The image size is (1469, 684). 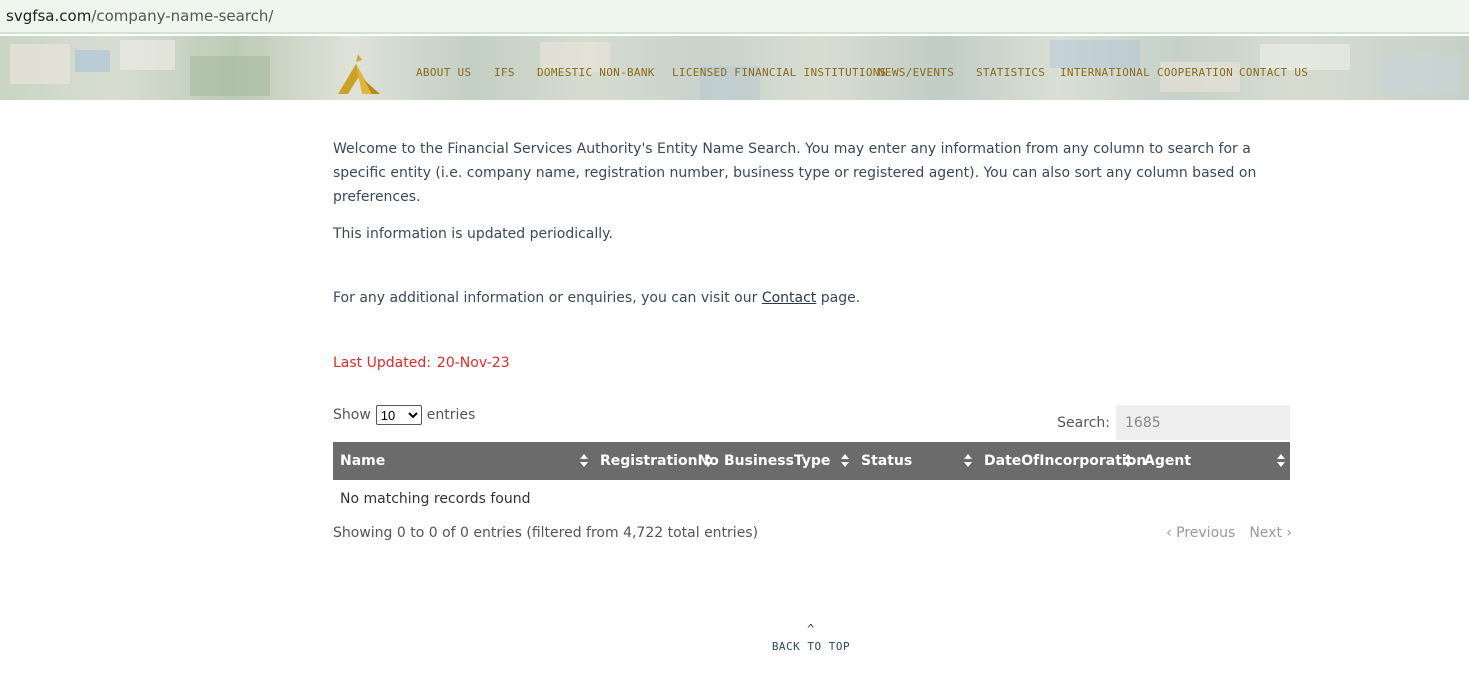 What do you see at coordinates (49, 16) in the screenshot?
I see `url-domain: svgfsa.com` at bounding box center [49, 16].